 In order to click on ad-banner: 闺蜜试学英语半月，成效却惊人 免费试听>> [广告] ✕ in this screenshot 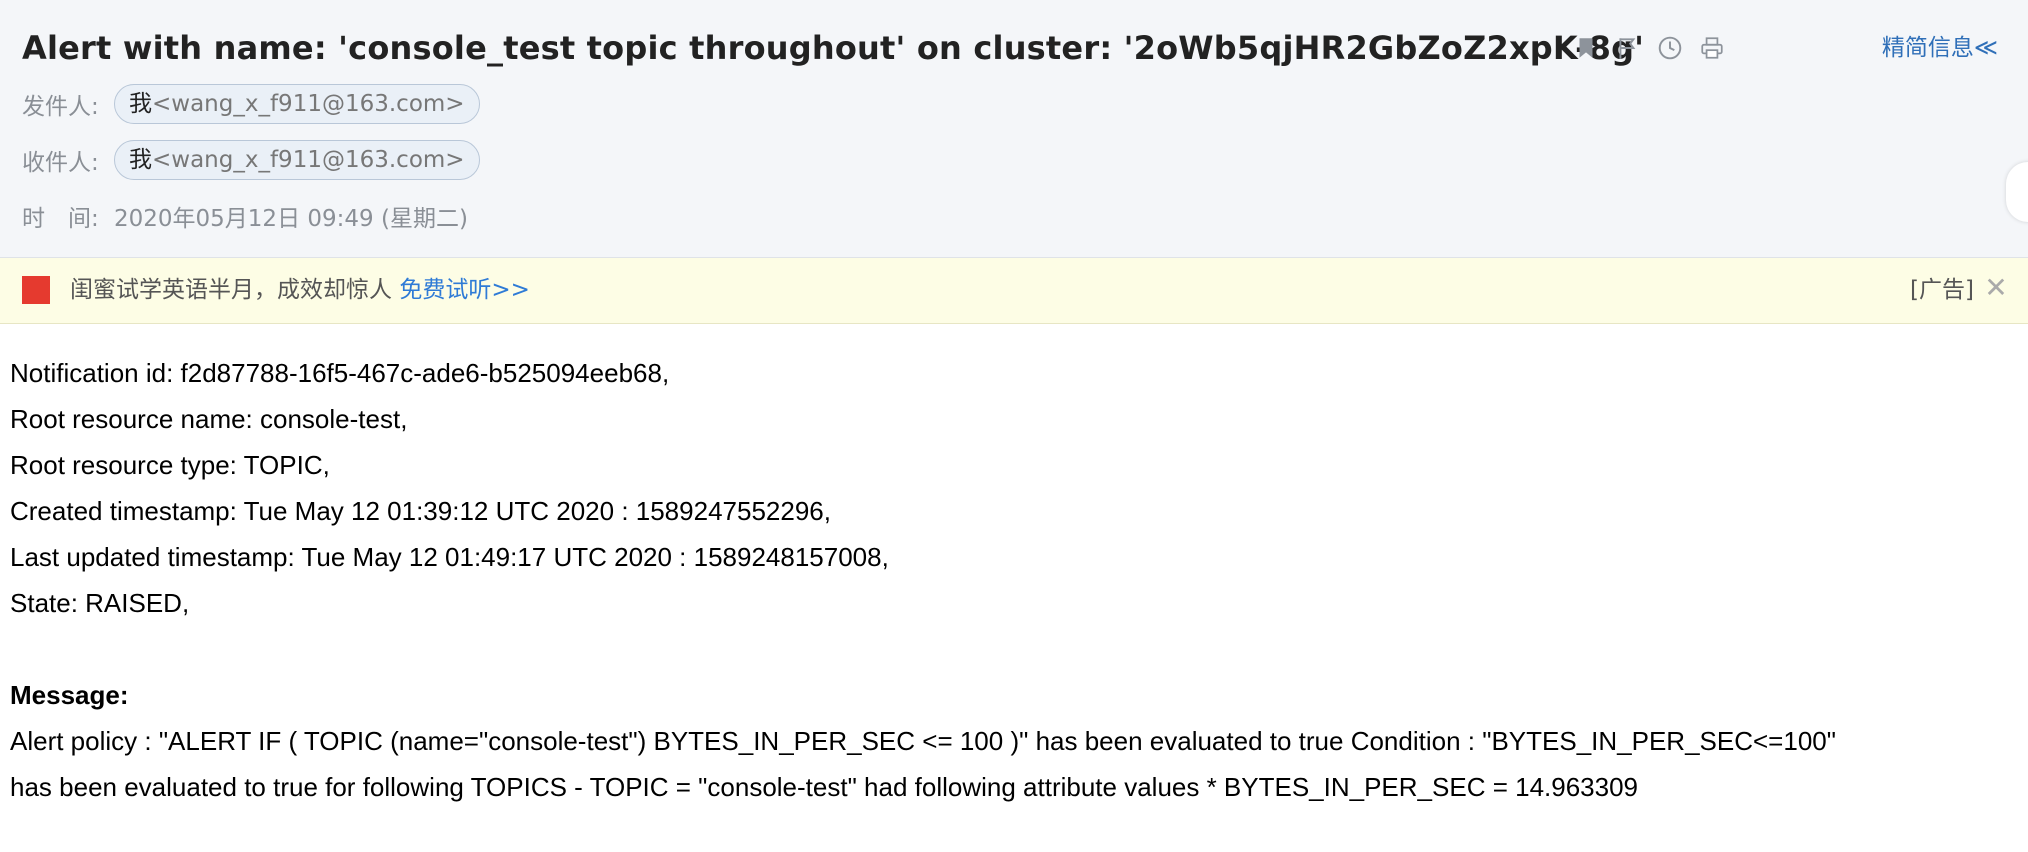, I will do `click(1014, 291)`.